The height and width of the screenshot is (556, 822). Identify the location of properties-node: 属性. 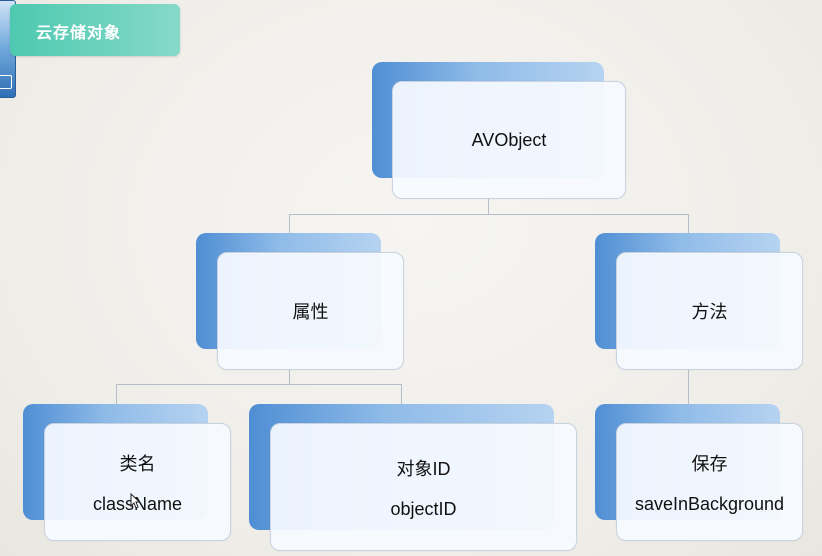
(310, 311).